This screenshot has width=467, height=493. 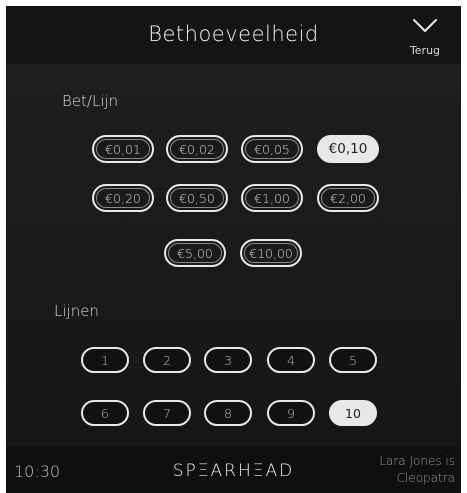 I want to click on lines-label: Lijnen, so click(x=76, y=311).